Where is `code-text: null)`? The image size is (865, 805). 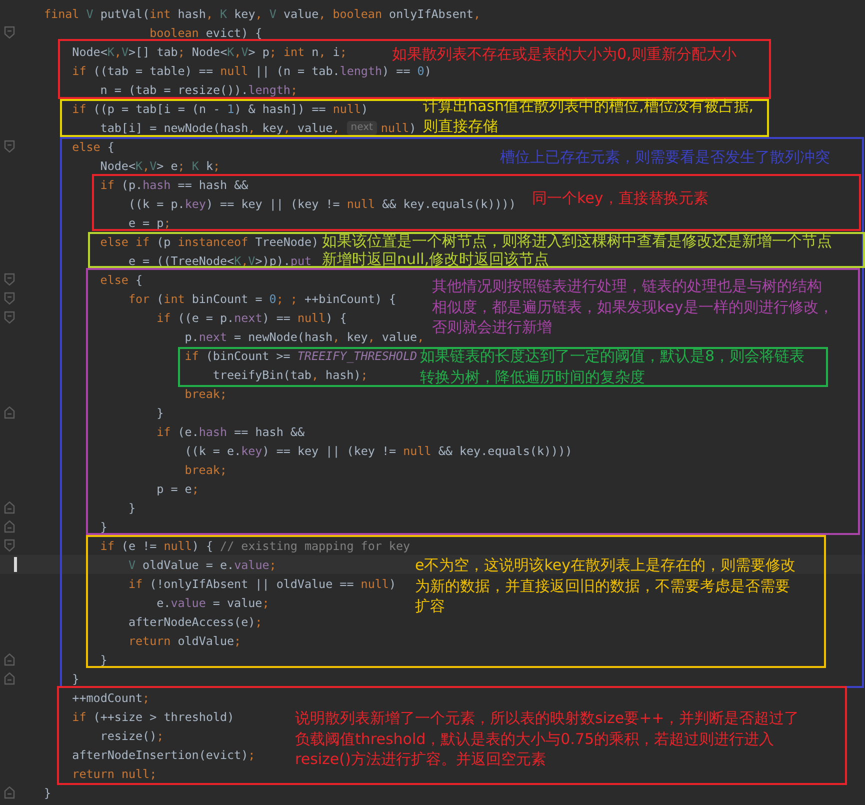 code-text: null) is located at coordinates (398, 127).